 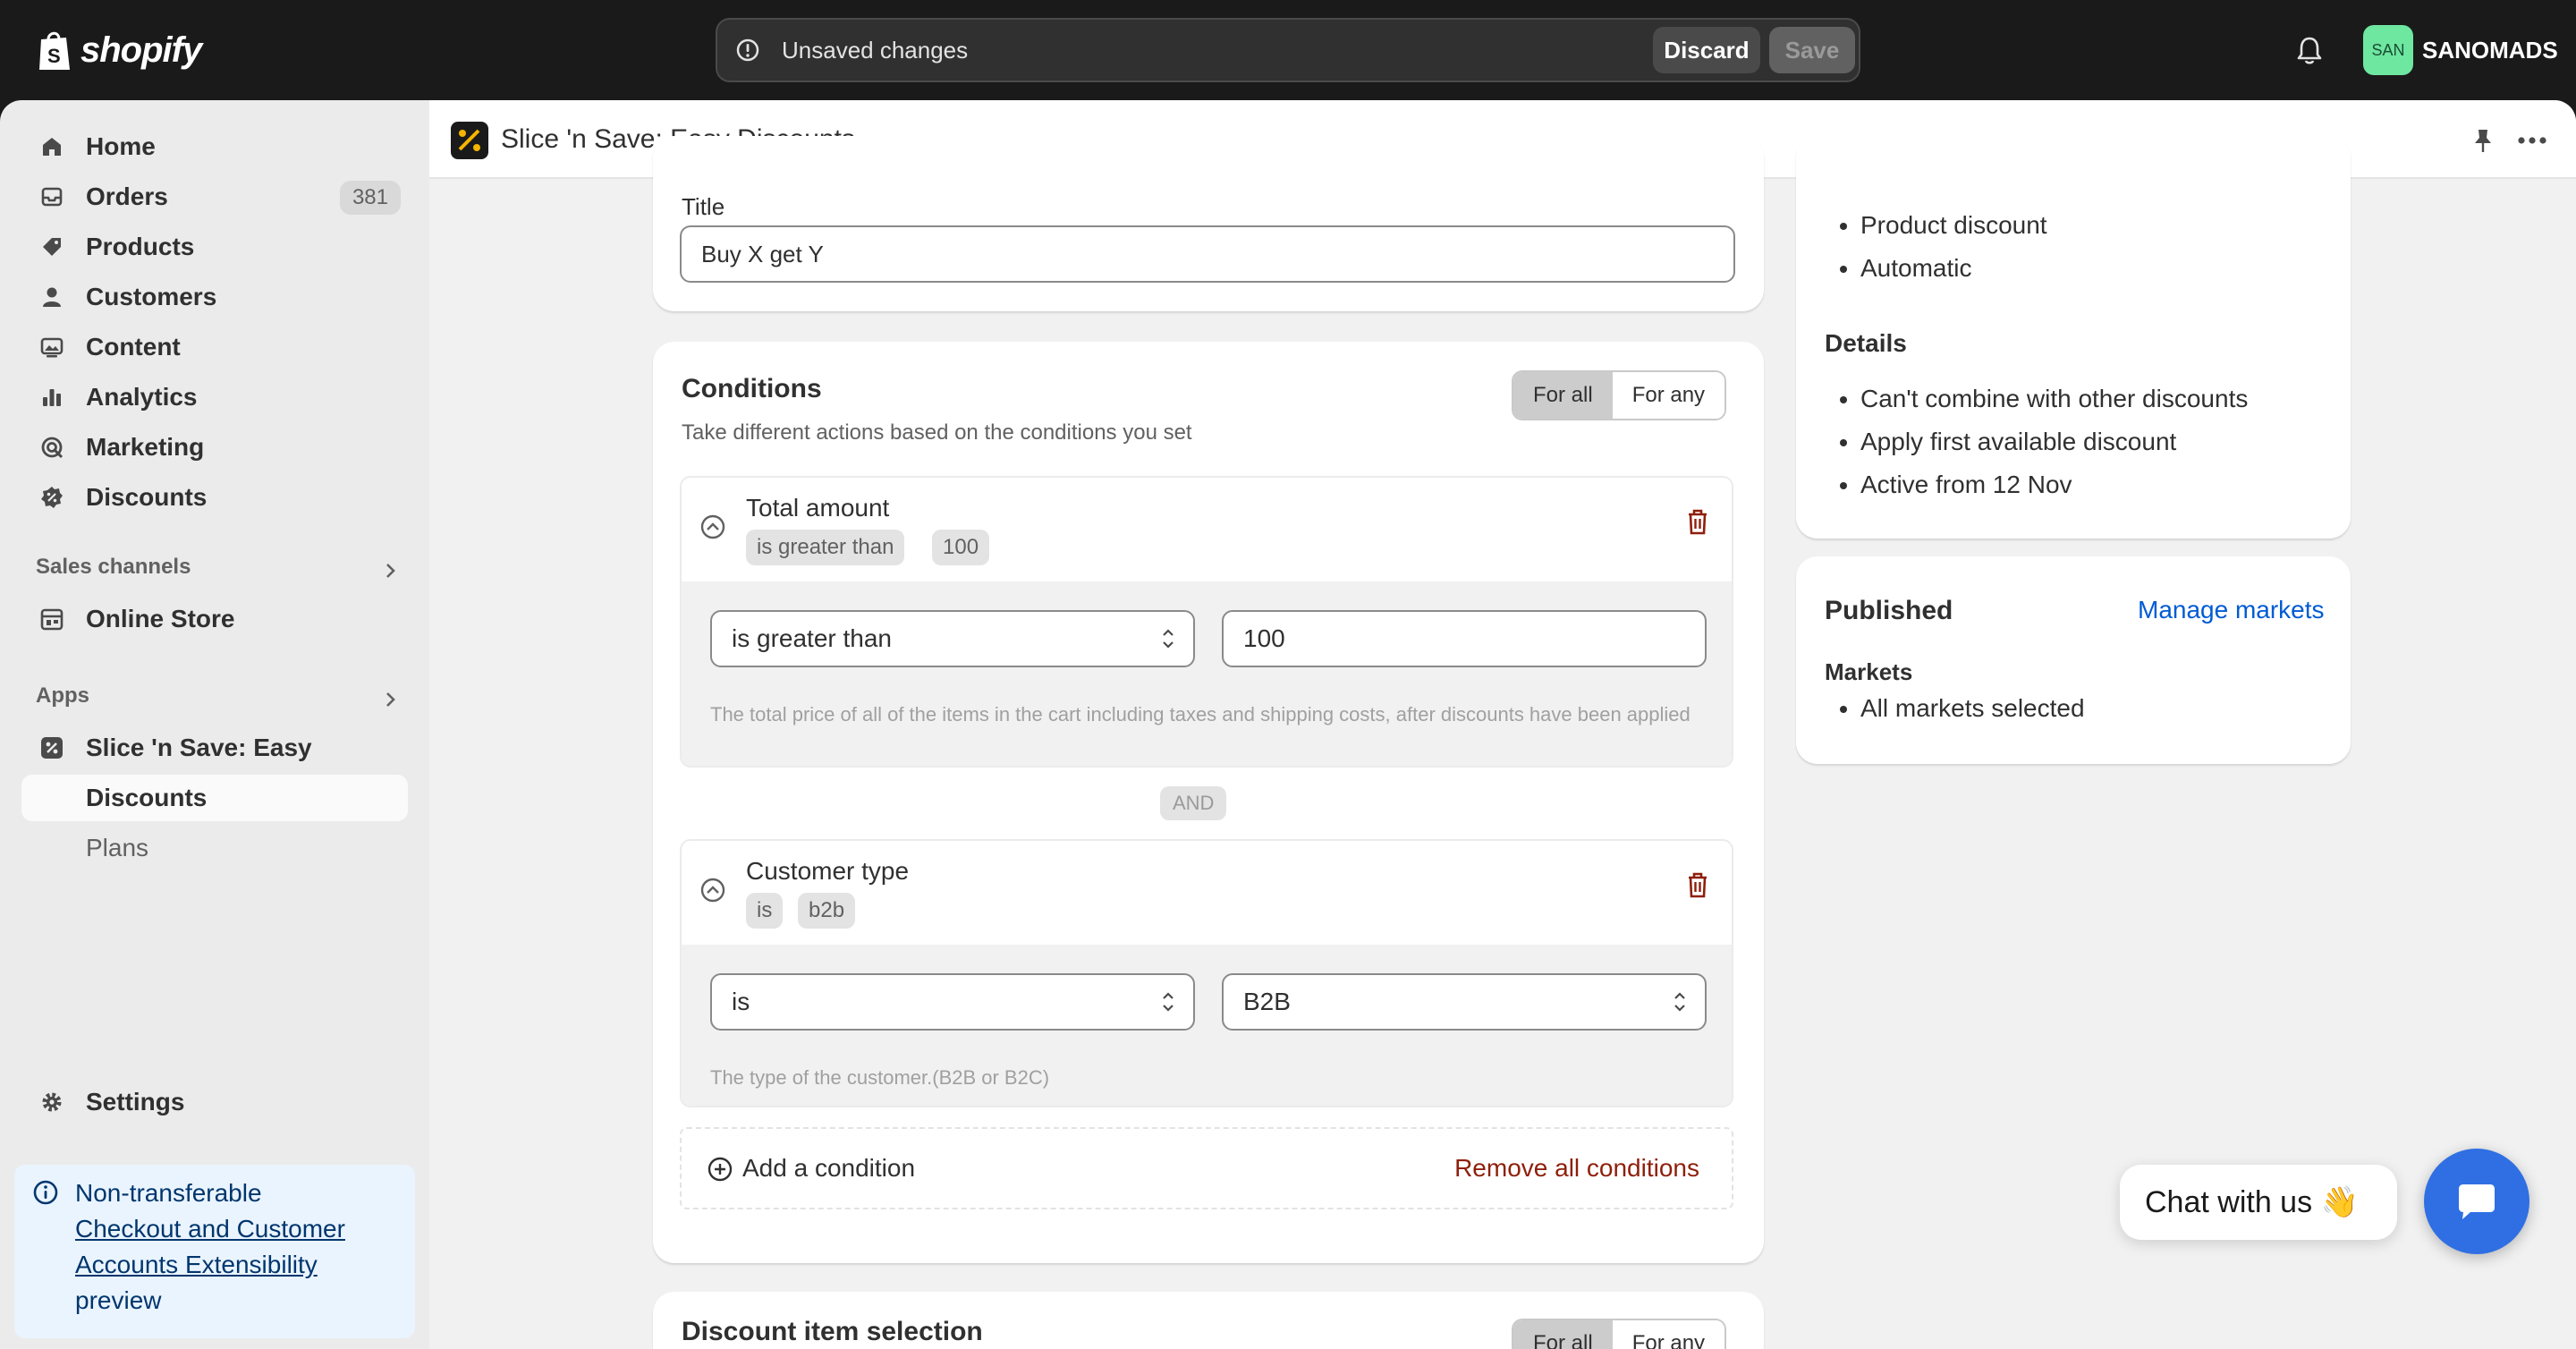 I want to click on store-name: SANOMADS, so click(x=2490, y=50).